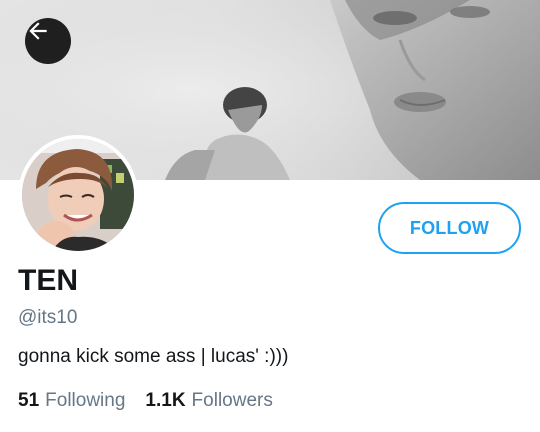 This screenshot has height=432, width=540. I want to click on display-name: TEN, so click(48, 280).